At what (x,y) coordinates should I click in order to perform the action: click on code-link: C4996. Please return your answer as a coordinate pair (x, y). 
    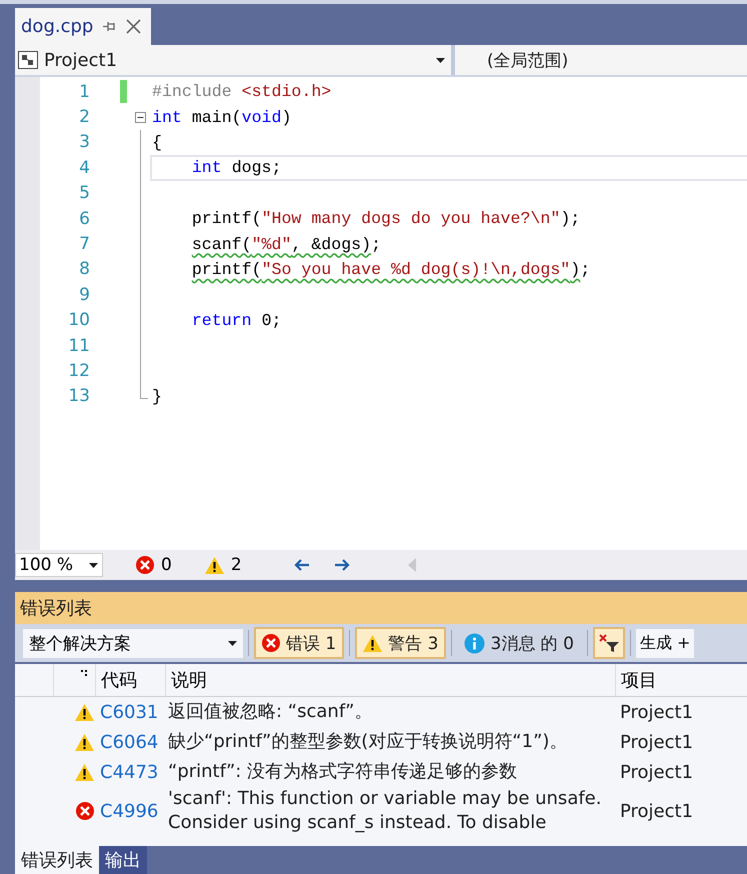
    Looking at the image, I should click on (130, 811).